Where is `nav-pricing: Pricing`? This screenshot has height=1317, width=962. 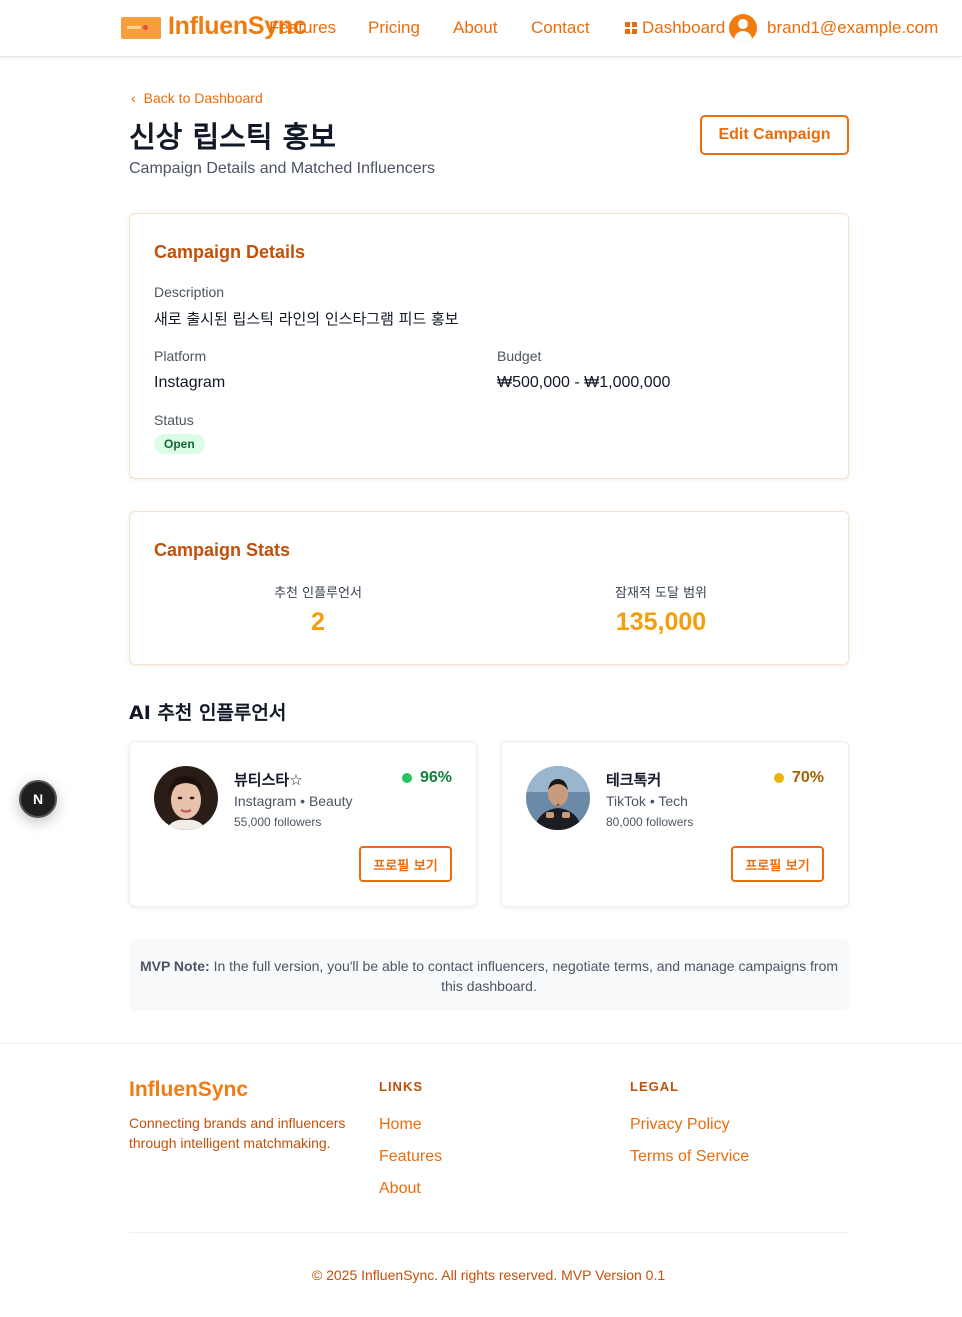
nav-pricing: Pricing is located at coordinates (394, 28).